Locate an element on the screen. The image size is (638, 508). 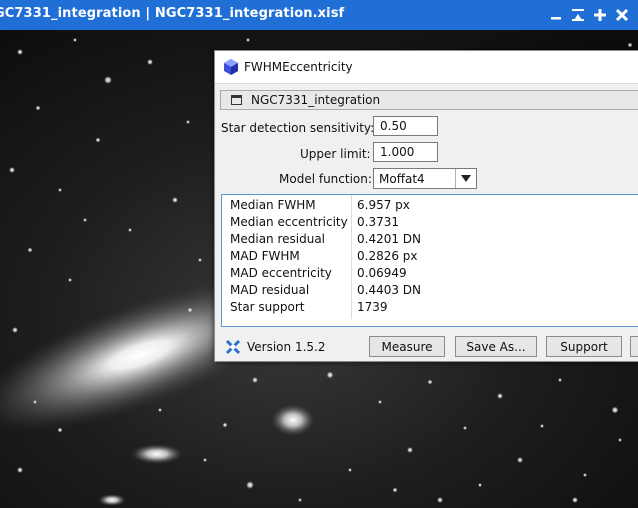
support-button: Support is located at coordinates (584, 346).